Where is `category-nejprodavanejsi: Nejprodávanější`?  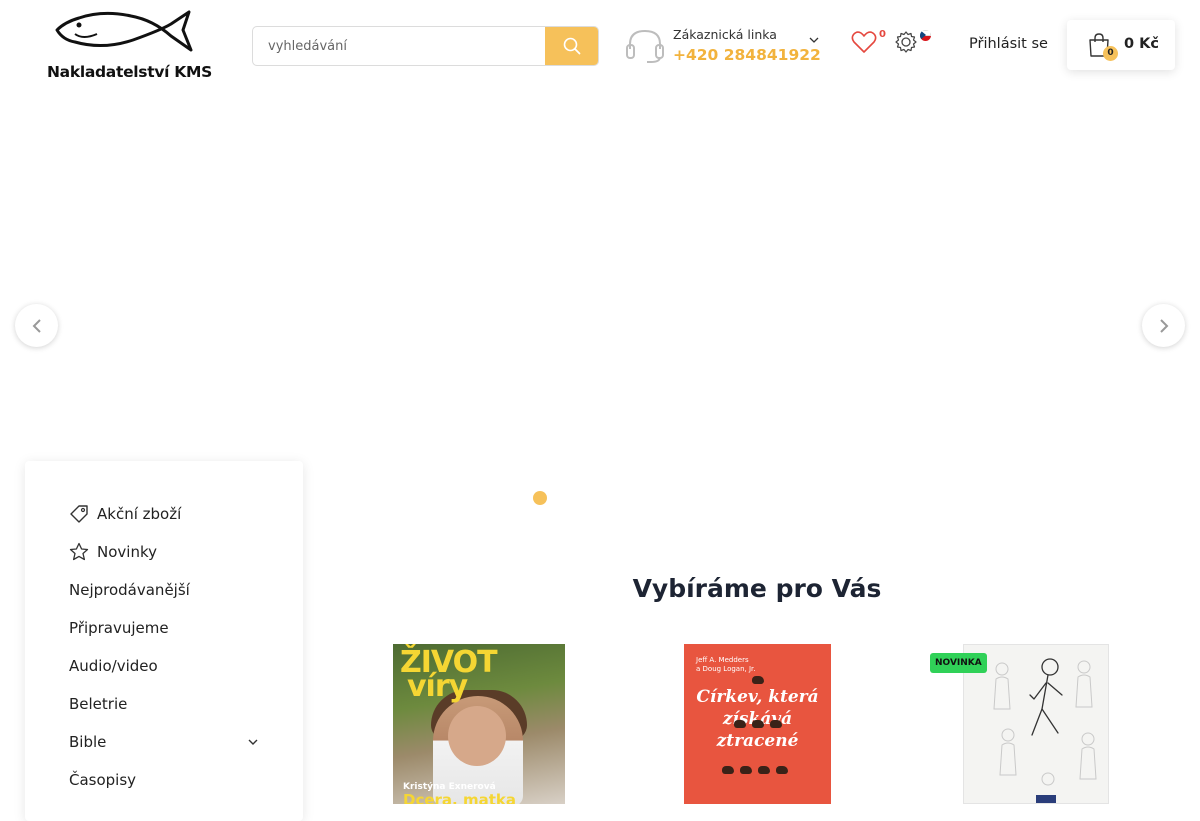 category-nejprodavanejsi: Nejprodávanější is located at coordinates (129, 590).